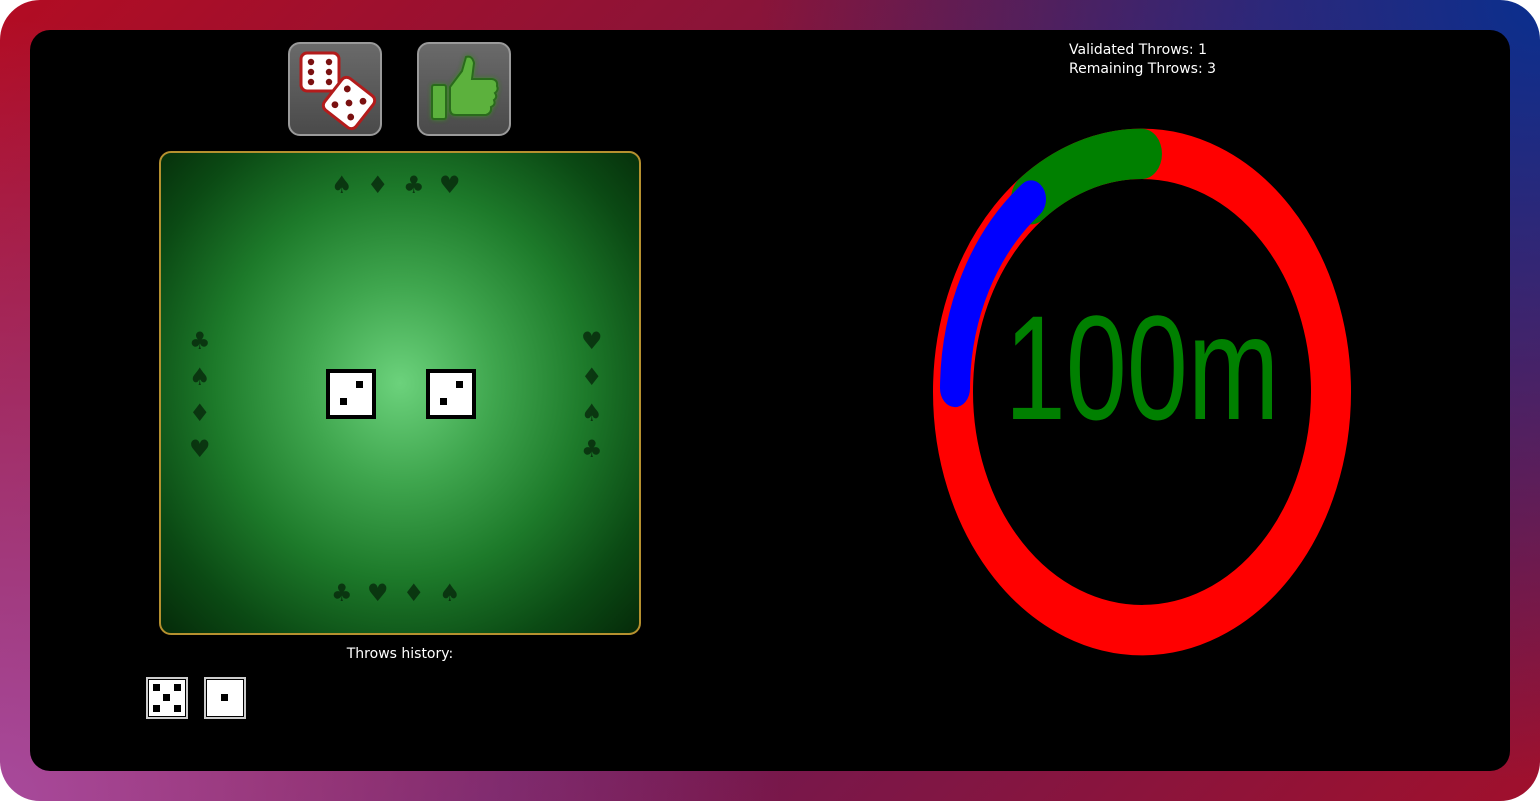  I want to click on throws-history-label: Throws history:, so click(400, 654).